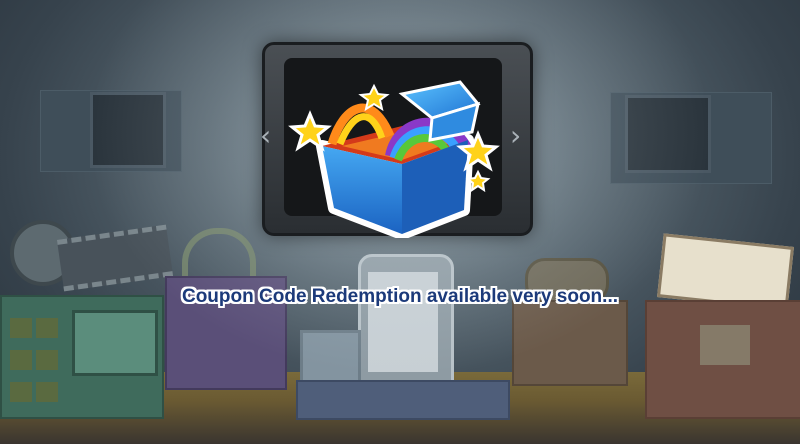  What do you see at coordinates (265, 136) in the screenshot?
I see `previous-arrow-icon: ‹` at bounding box center [265, 136].